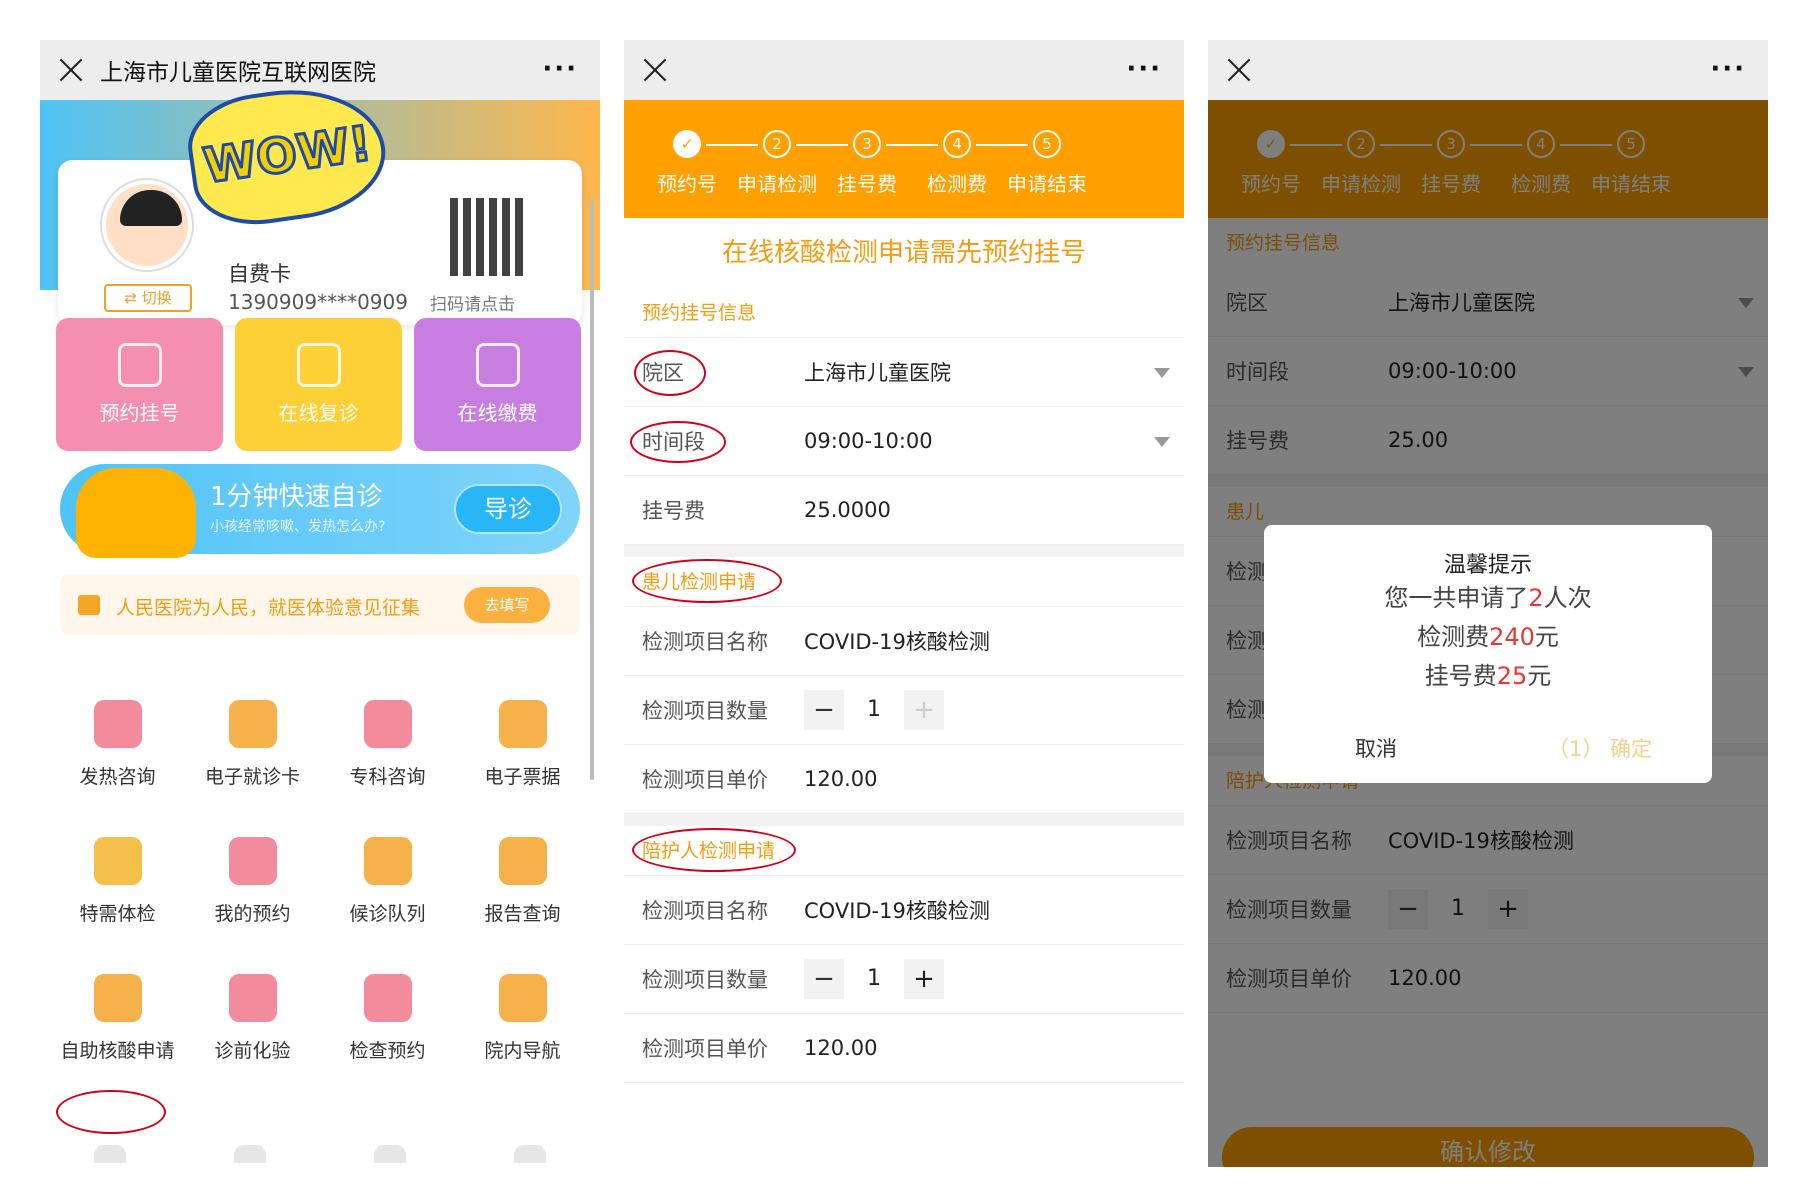 The width and height of the screenshot is (1800, 1200). I want to click on companion-item-qty: 检测项目数量 −1 +, so click(904, 979).